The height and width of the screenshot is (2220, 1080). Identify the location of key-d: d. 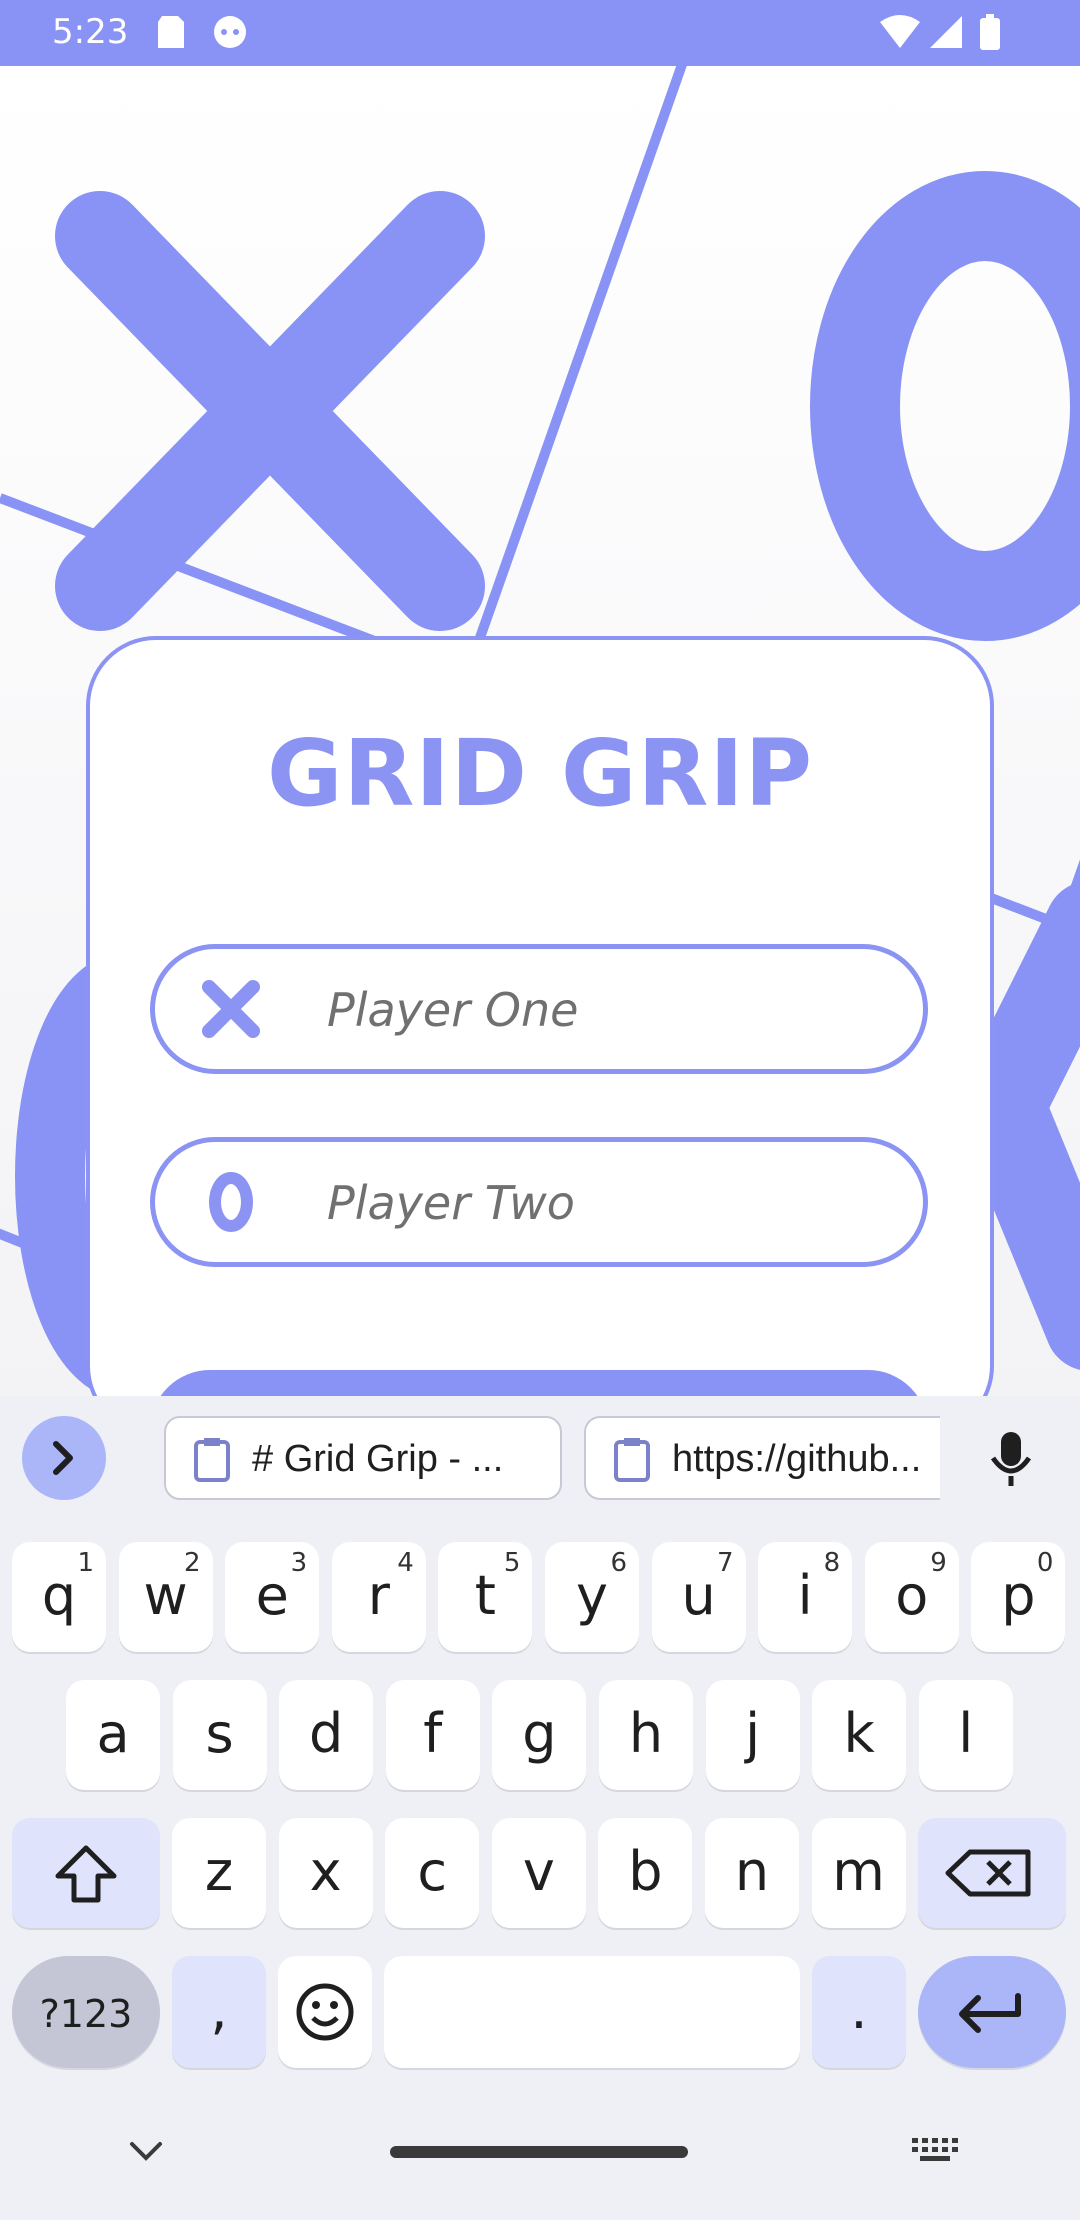
(326, 1735).